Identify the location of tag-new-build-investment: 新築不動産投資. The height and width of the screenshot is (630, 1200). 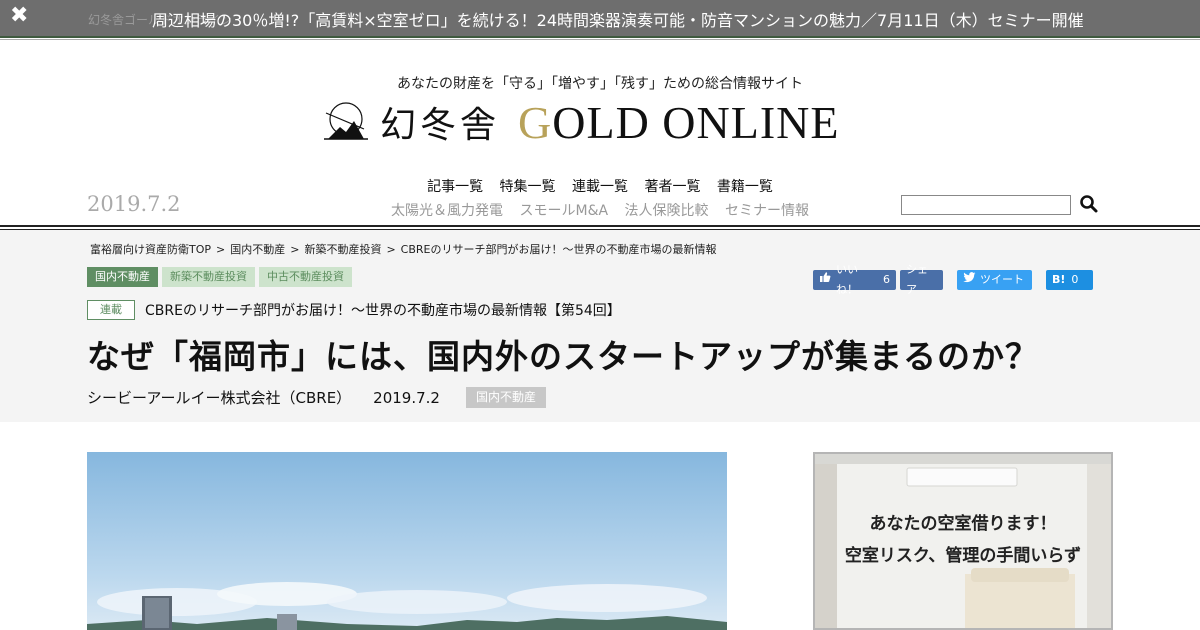
(208, 277).